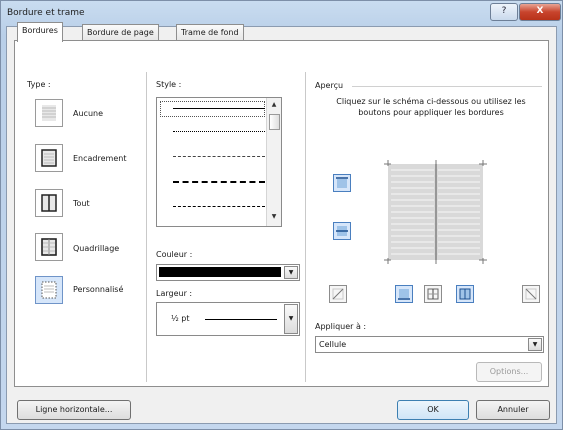  I want to click on tab-label: Trame de fond, so click(210, 32).